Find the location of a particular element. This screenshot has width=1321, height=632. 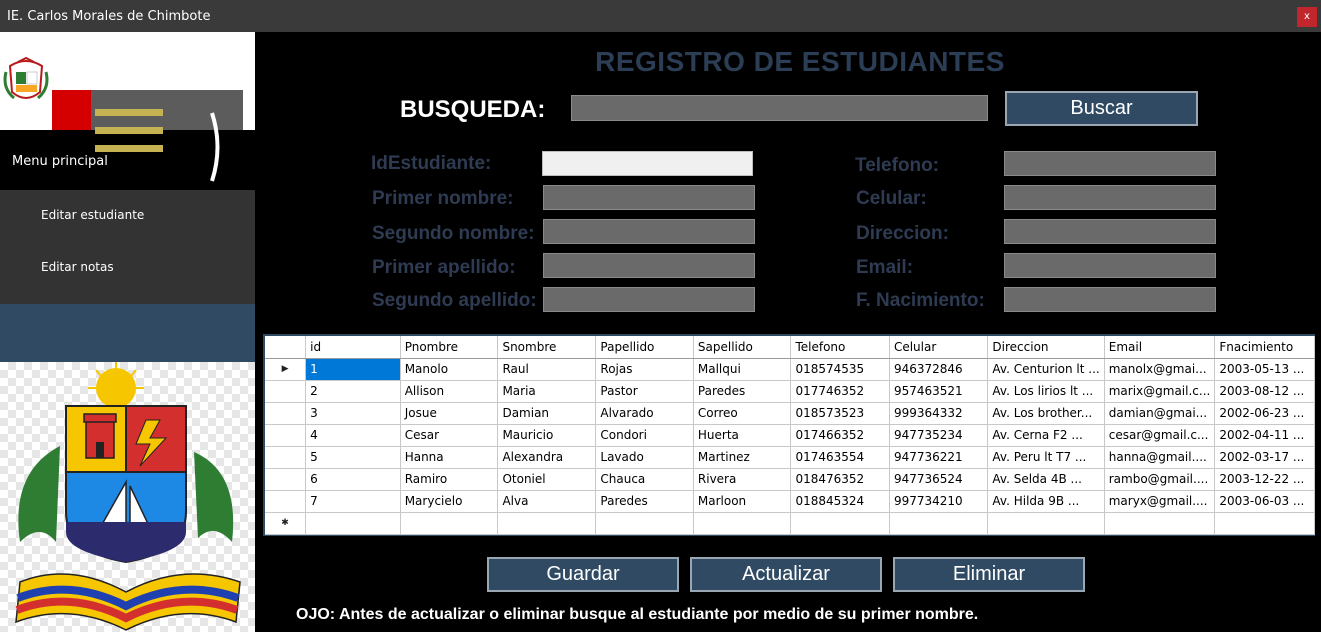

close-button: x is located at coordinates (1307, 17).